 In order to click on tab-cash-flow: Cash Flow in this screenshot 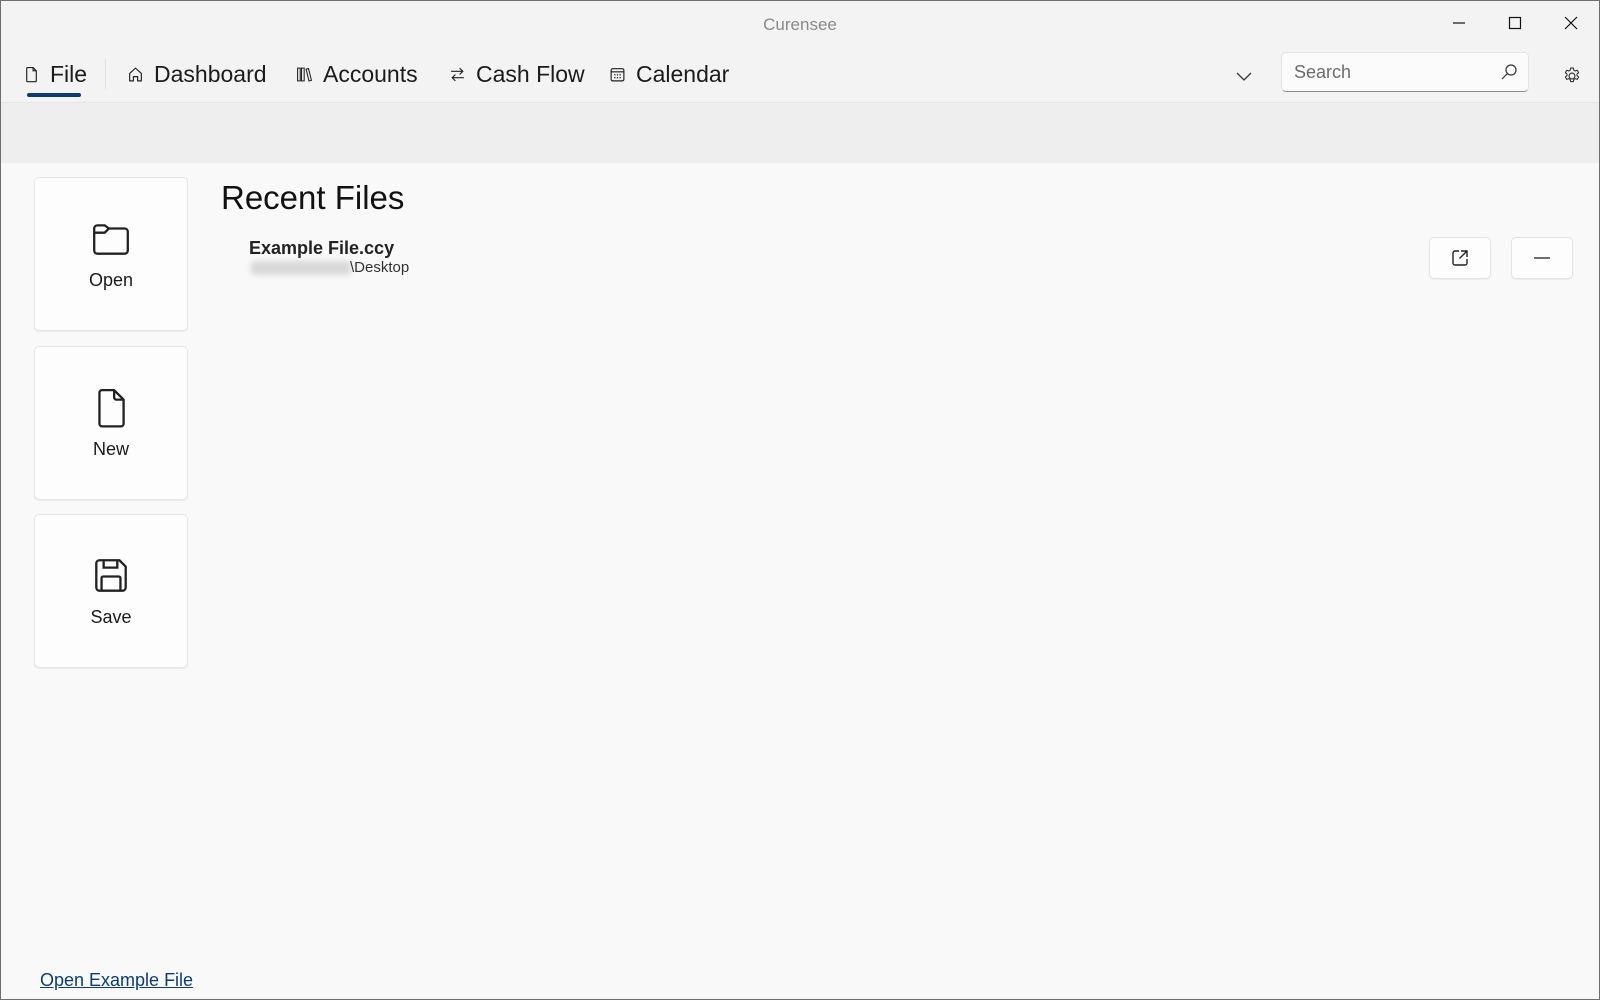, I will do `click(517, 74)`.